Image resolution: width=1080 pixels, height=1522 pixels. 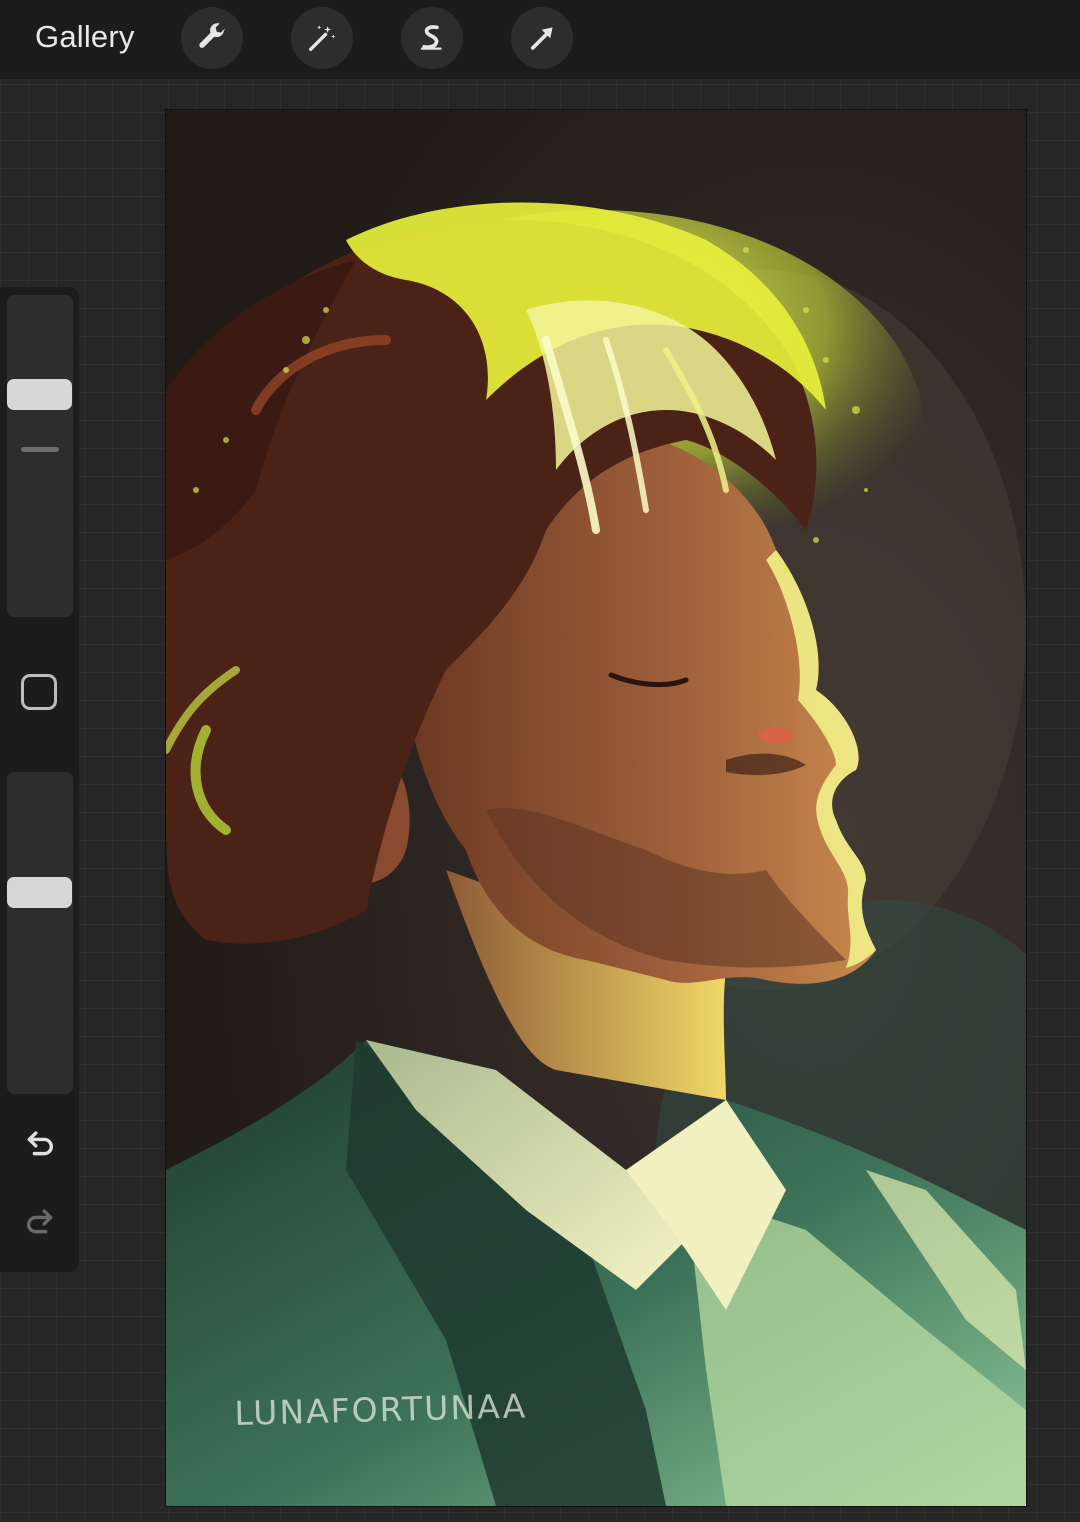 I want to click on brush-size-slider, so click(x=40, y=456).